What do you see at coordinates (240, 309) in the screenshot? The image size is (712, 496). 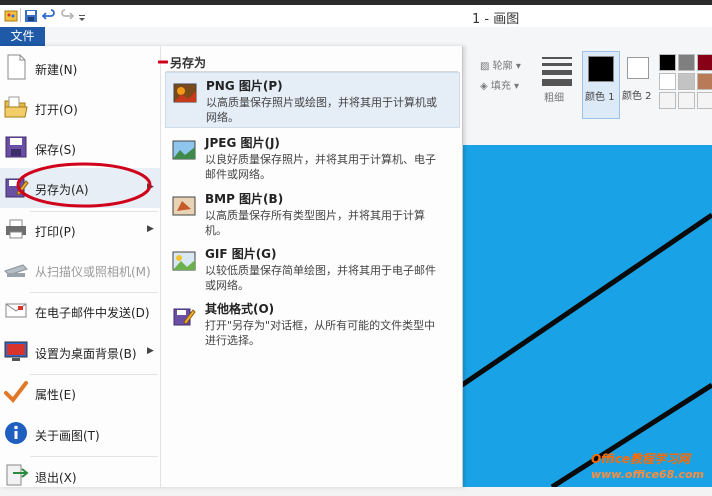 I see `option-title: 其他格式(O)` at bounding box center [240, 309].